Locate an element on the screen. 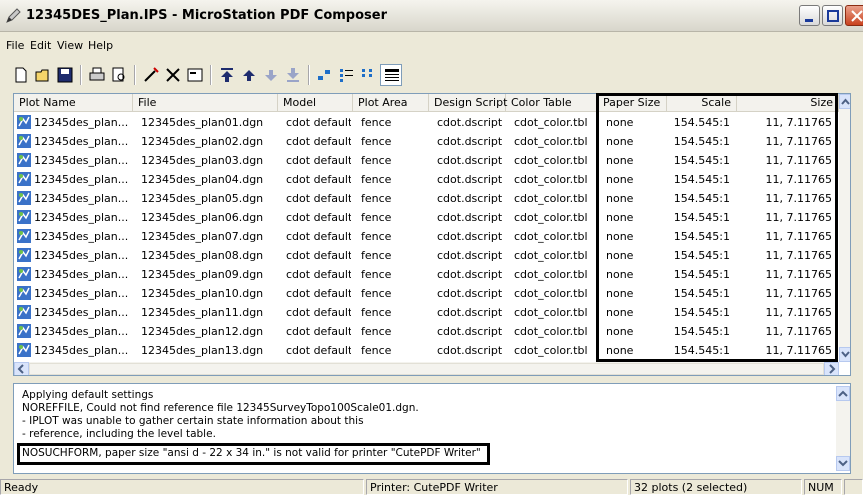  move-top-icon is located at coordinates (227, 75).